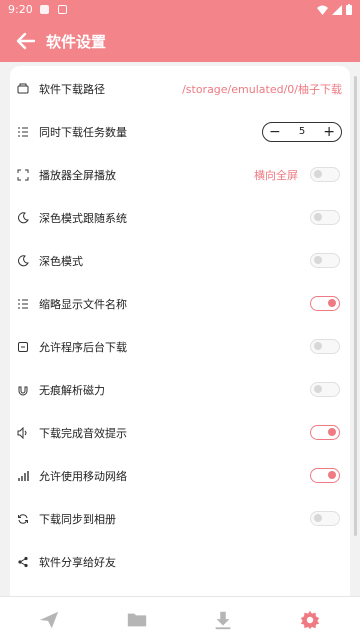 The image size is (360, 641). I want to click on status-time: 9:20, so click(20, 9).